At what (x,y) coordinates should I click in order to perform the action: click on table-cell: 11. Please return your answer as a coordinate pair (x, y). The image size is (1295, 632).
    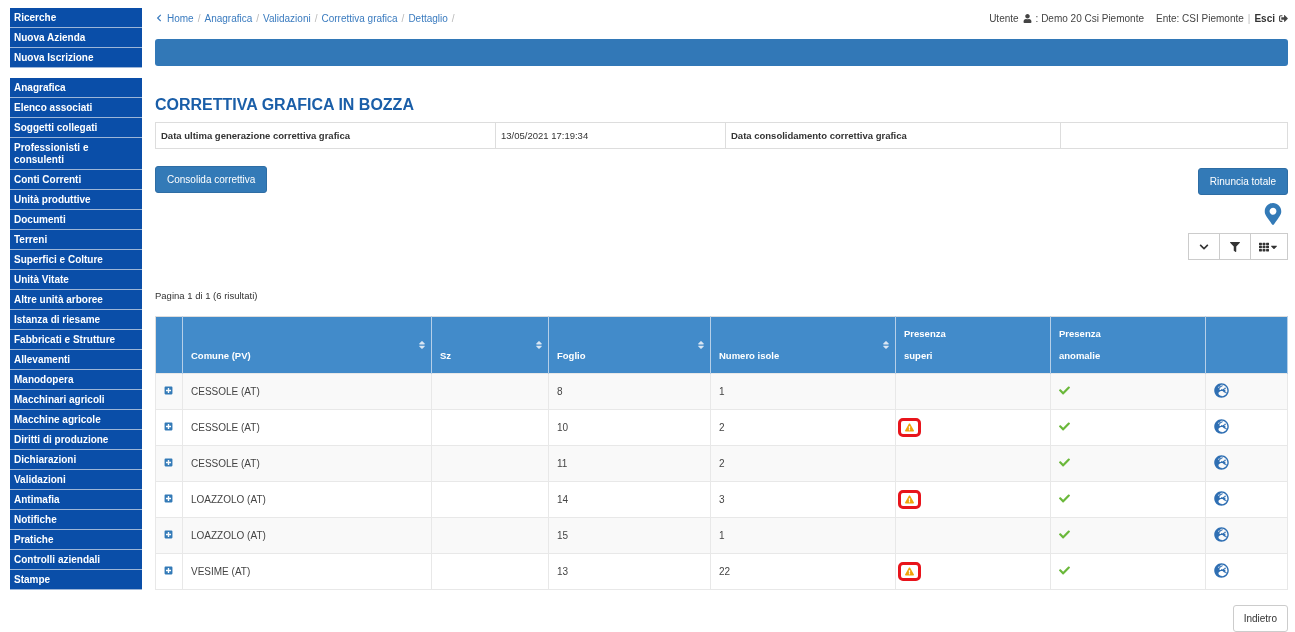
    Looking at the image, I should click on (629, 463).